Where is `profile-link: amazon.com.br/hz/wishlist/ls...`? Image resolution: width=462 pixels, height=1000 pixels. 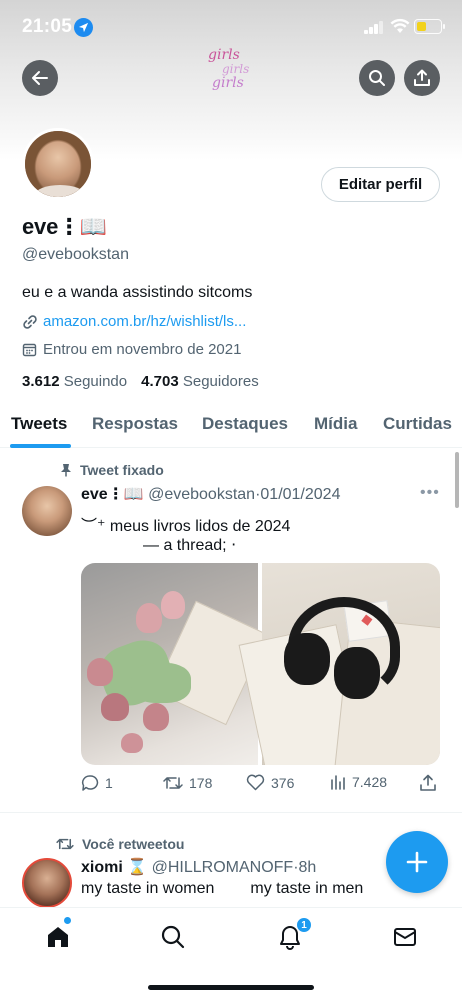 profile-link: amazon.com.br/hz/wishlist/ls... is located at coordinates (144, 321).